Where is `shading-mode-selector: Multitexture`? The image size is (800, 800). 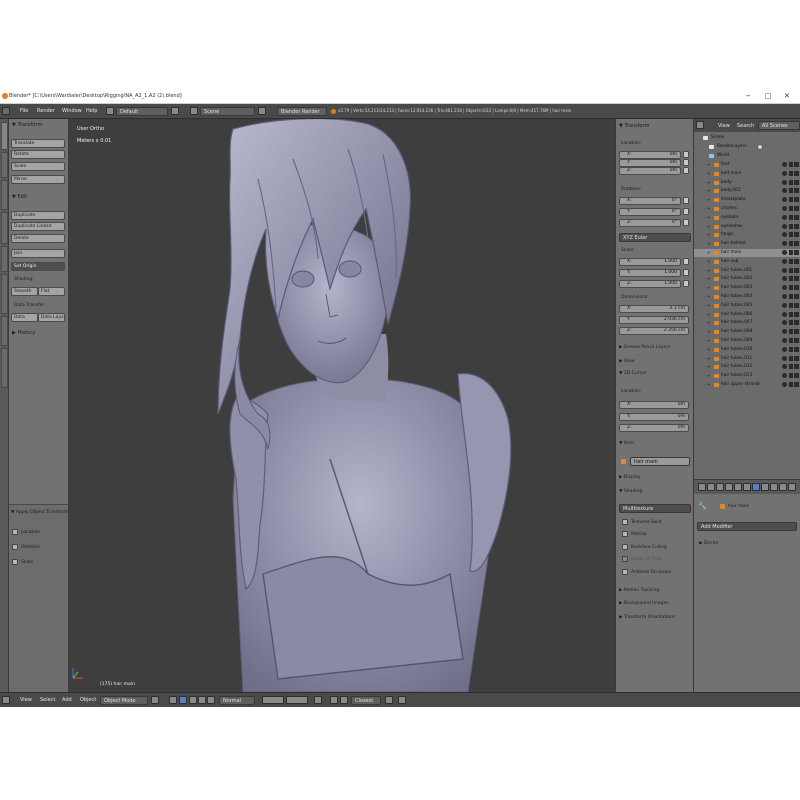
shading-mode-selector: Multitexture is located at coordinates (655, 508).